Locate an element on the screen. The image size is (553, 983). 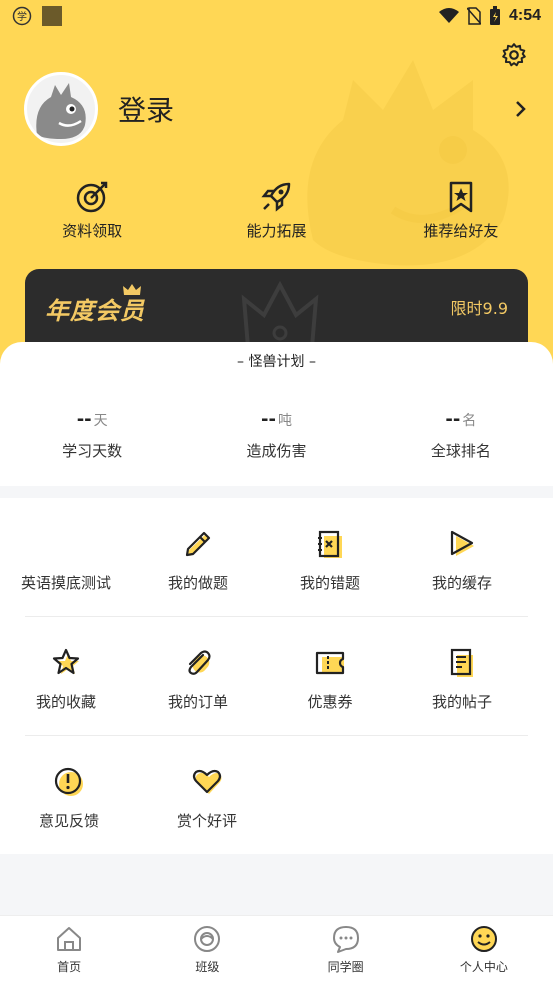
bottom-tab-bar: 首页 班级 同学圈 个人中心 is located at coordinates (276, 949).